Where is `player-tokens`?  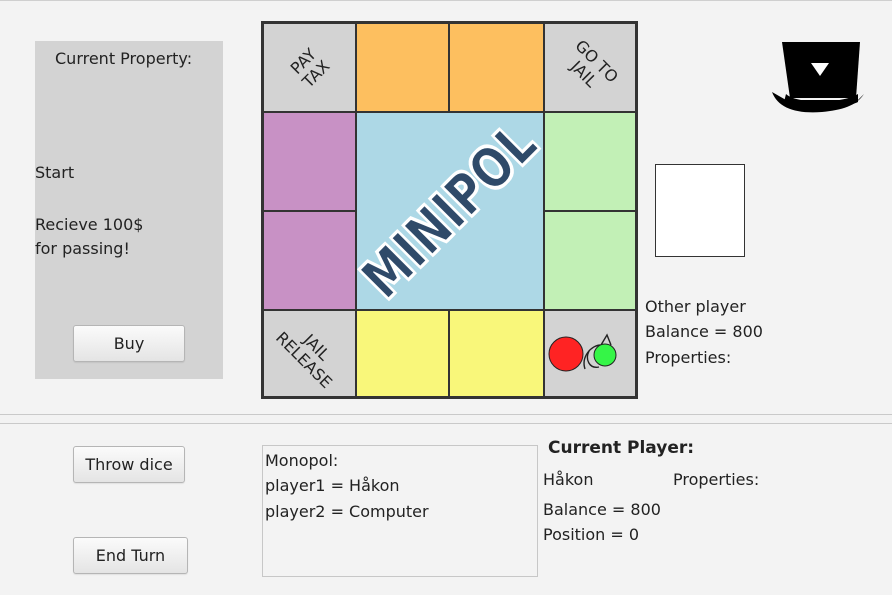
player-tokens is located at coordinates (582, 354).